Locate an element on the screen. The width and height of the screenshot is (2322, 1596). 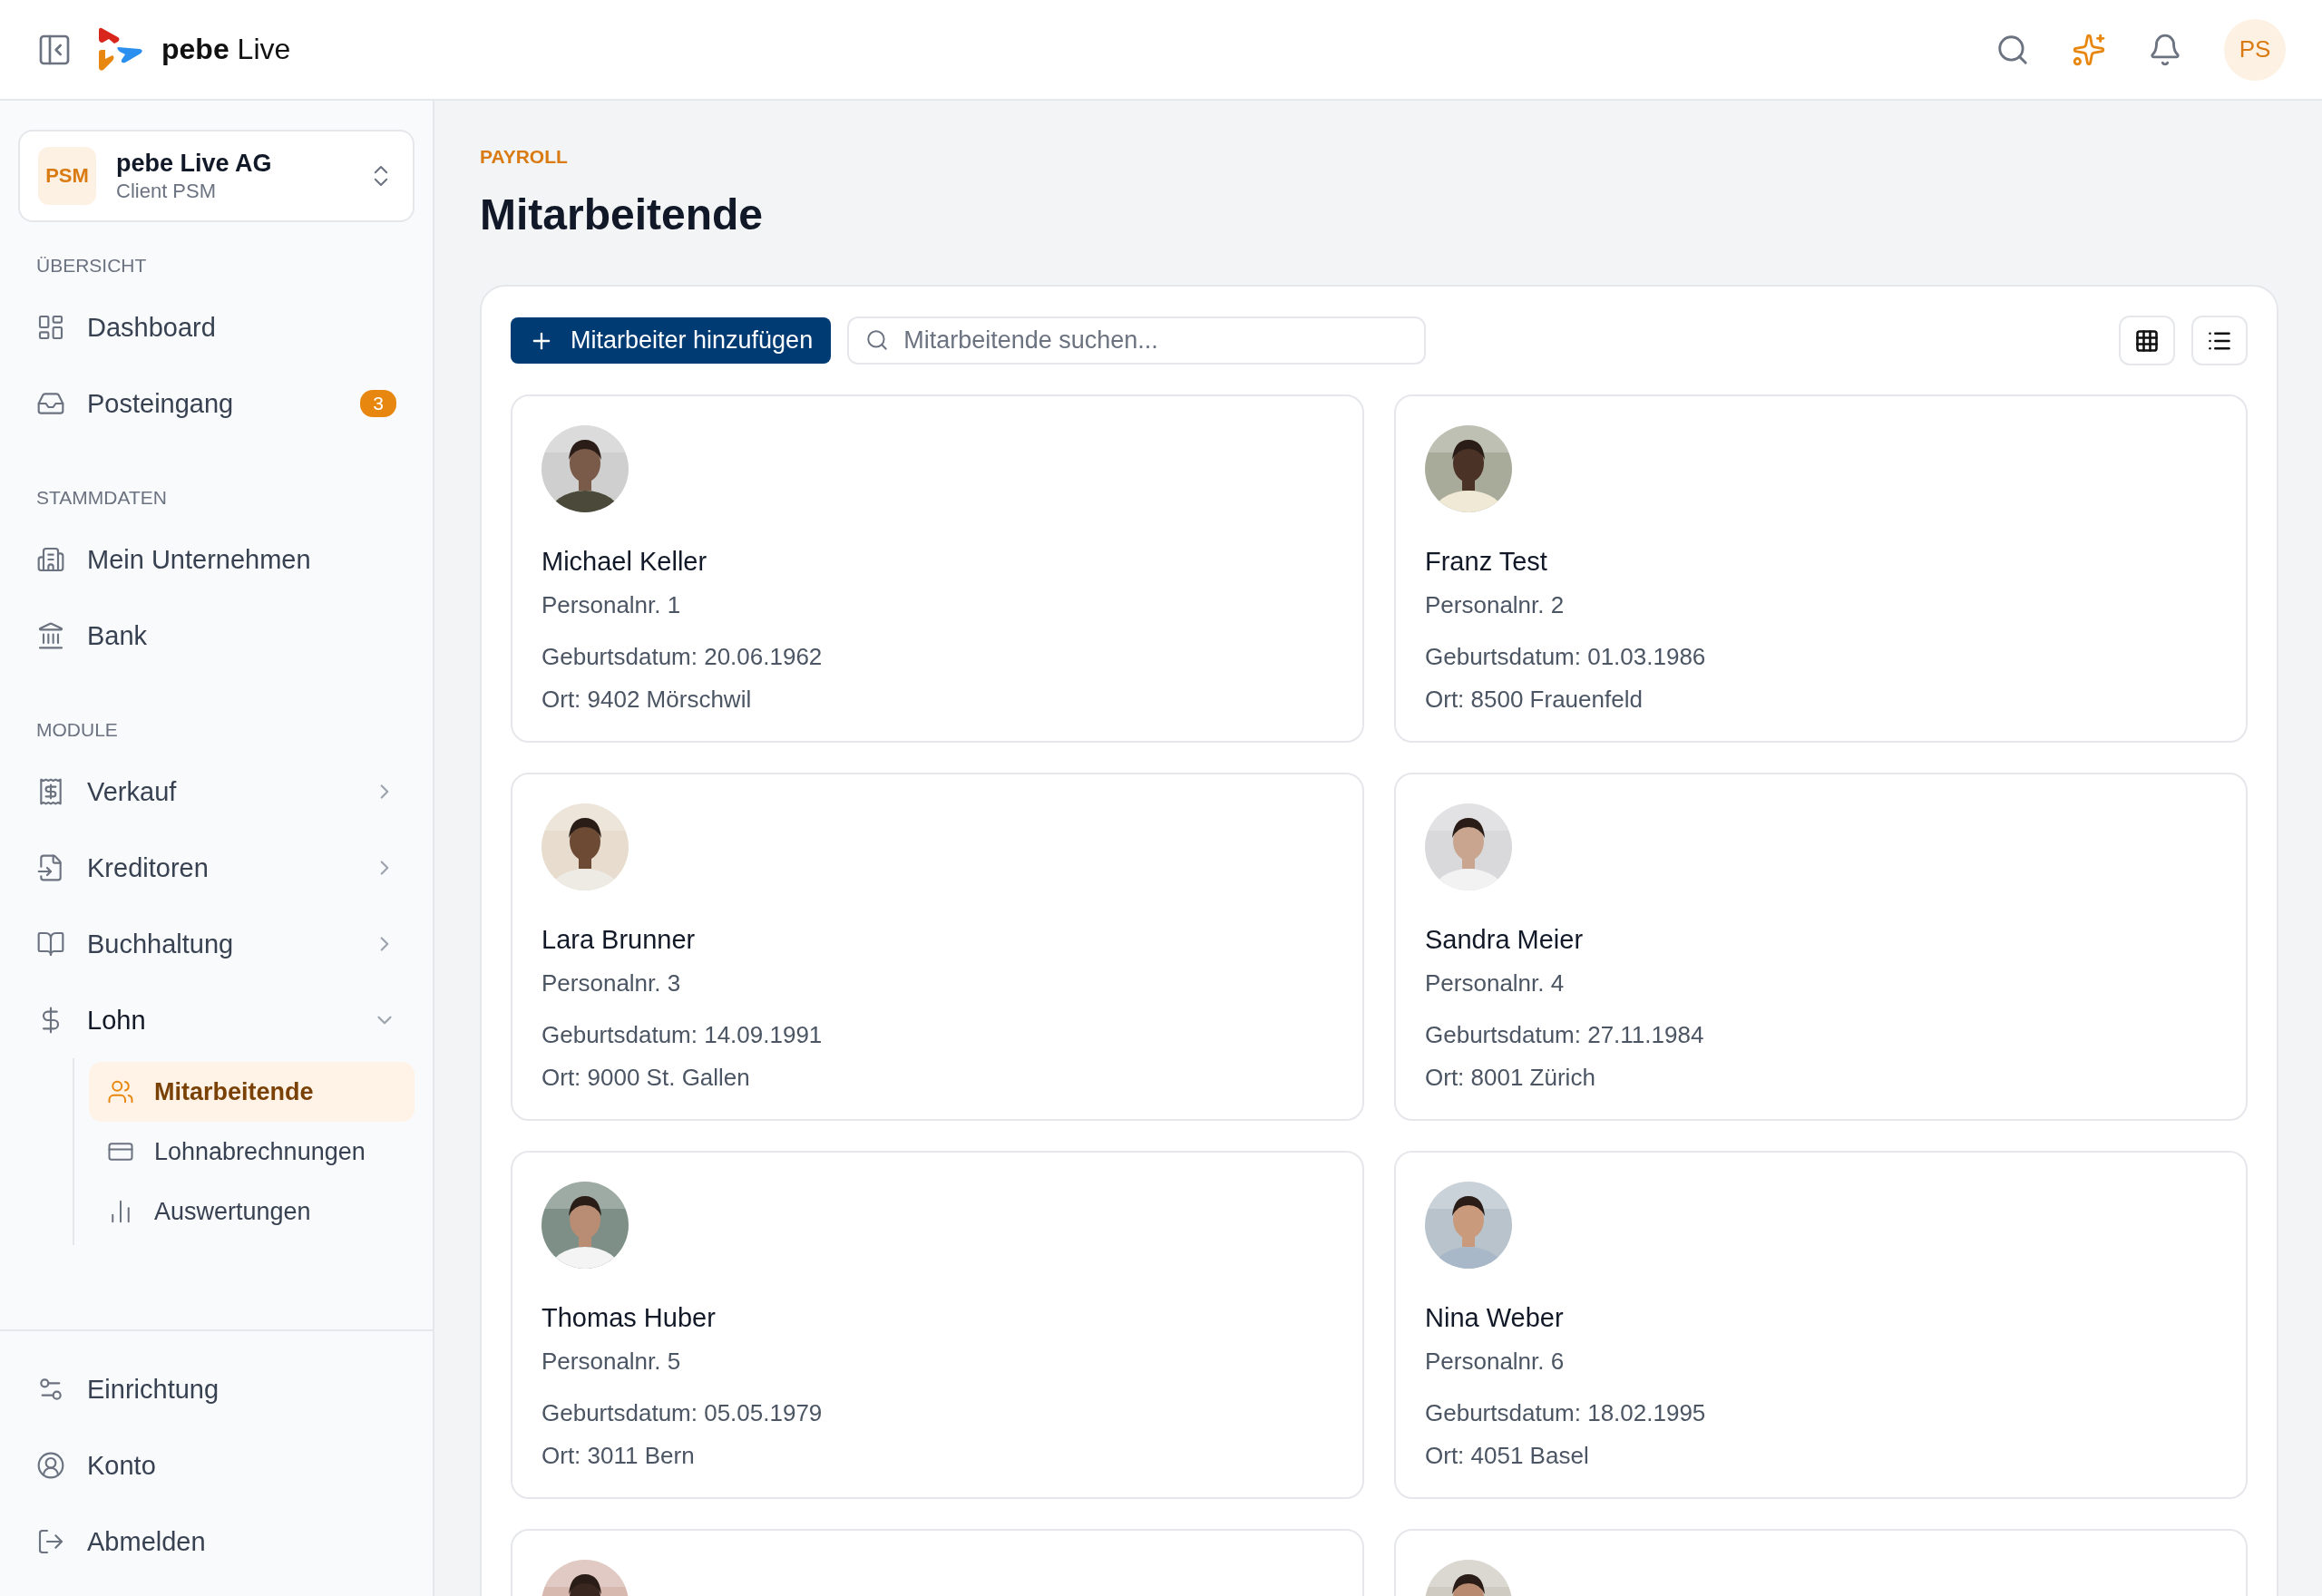
sidebar-item: Abmelden is located at coordinates (216, 1542).